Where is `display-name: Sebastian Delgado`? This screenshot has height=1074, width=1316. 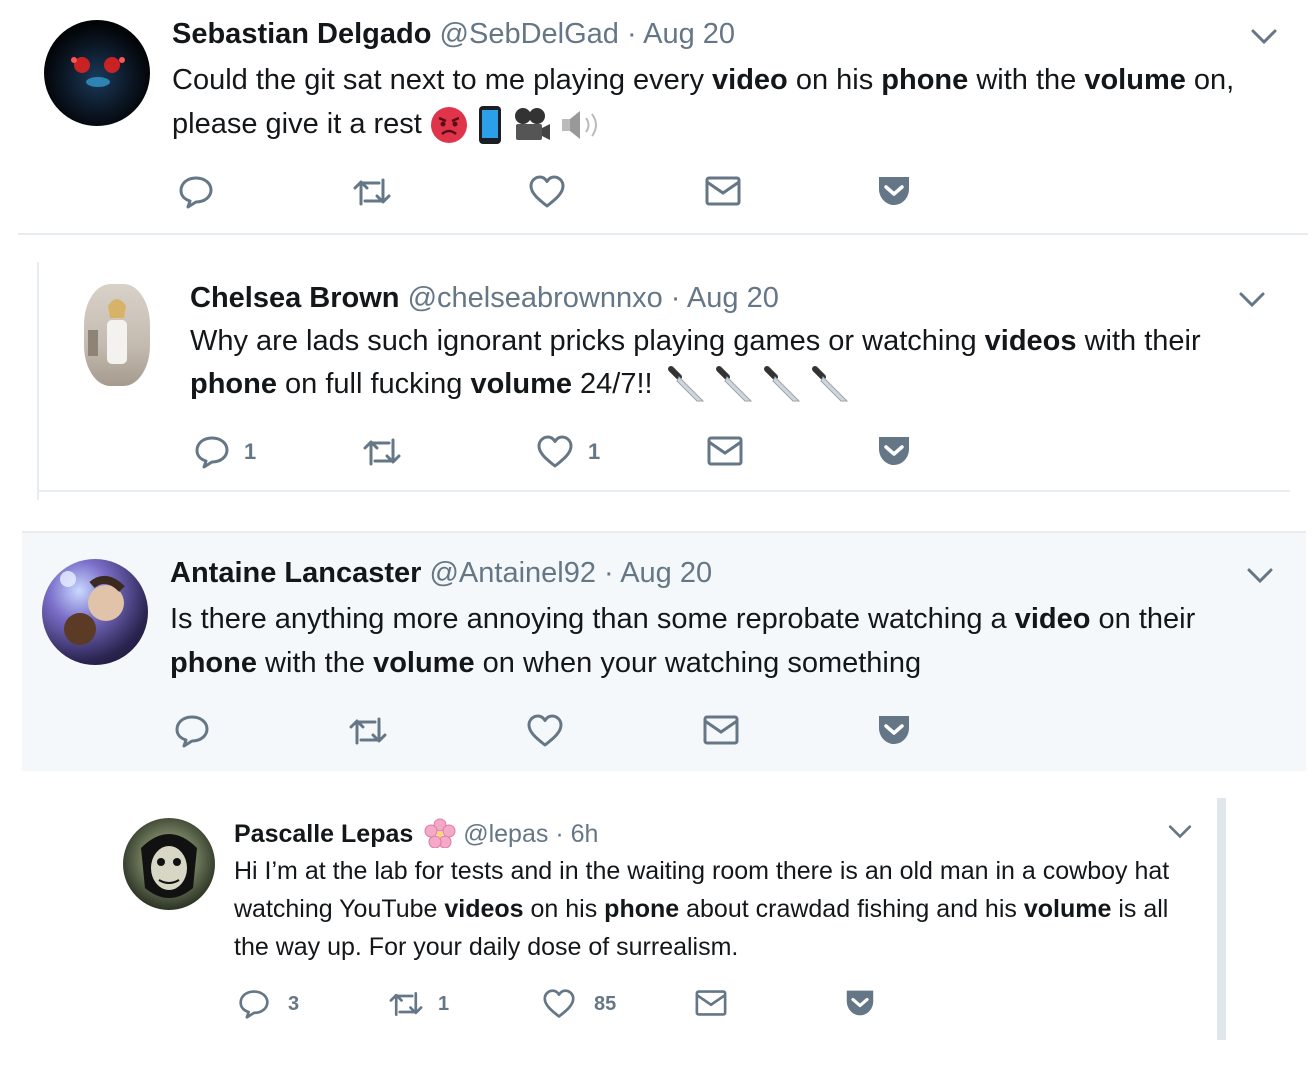
display-name: Sebastian Delgado is located at coordinates (301, 34).